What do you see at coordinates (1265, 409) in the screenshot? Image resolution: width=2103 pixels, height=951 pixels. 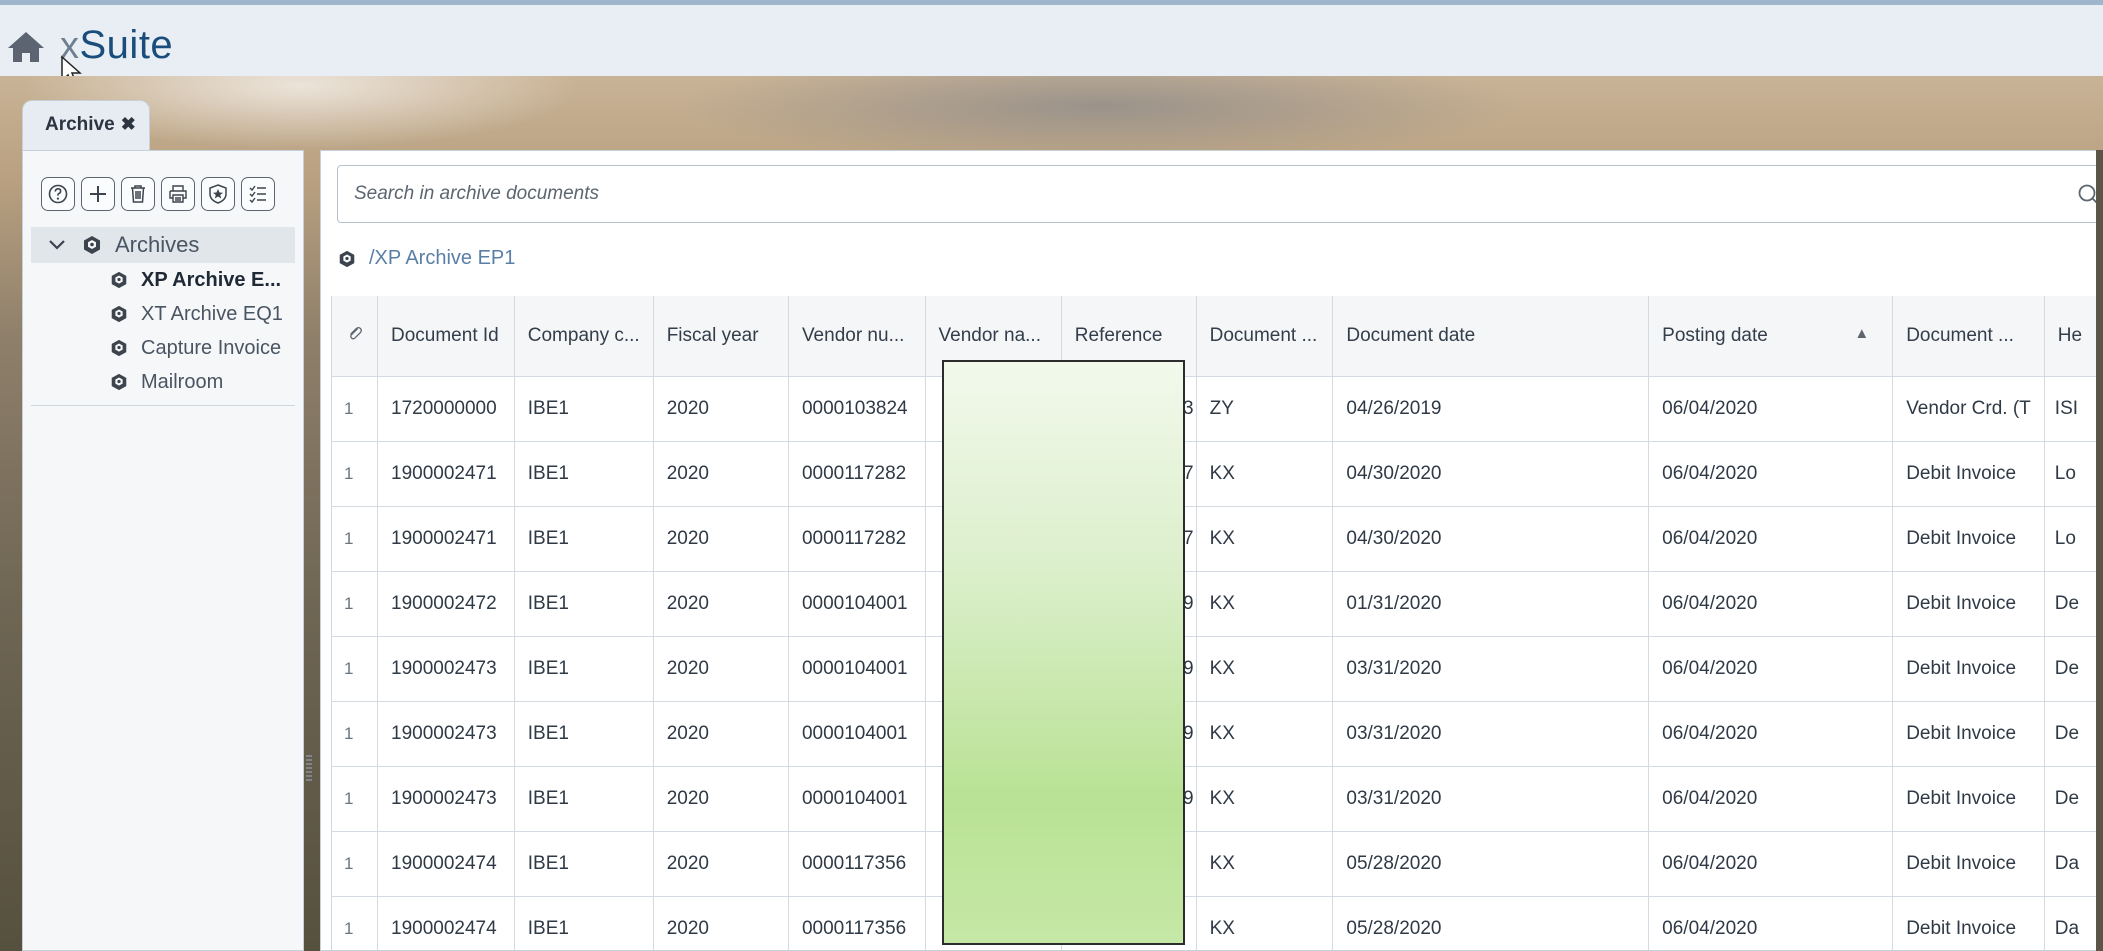 I see `document-type-cell: ZY` at bounding box center [1265, 409].